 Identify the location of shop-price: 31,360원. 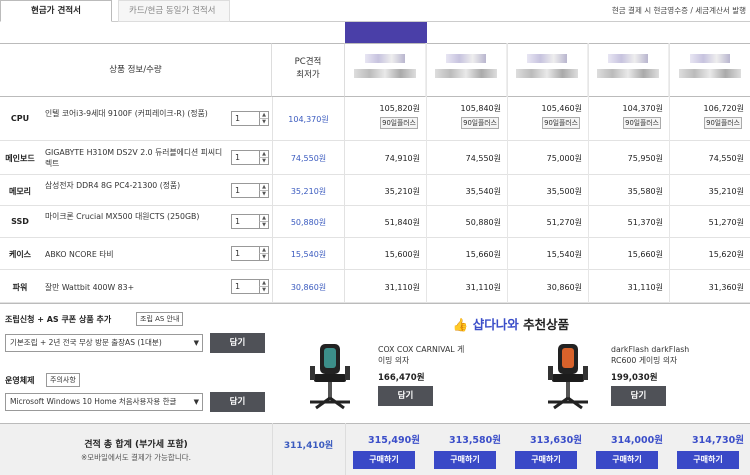
(706, 287).